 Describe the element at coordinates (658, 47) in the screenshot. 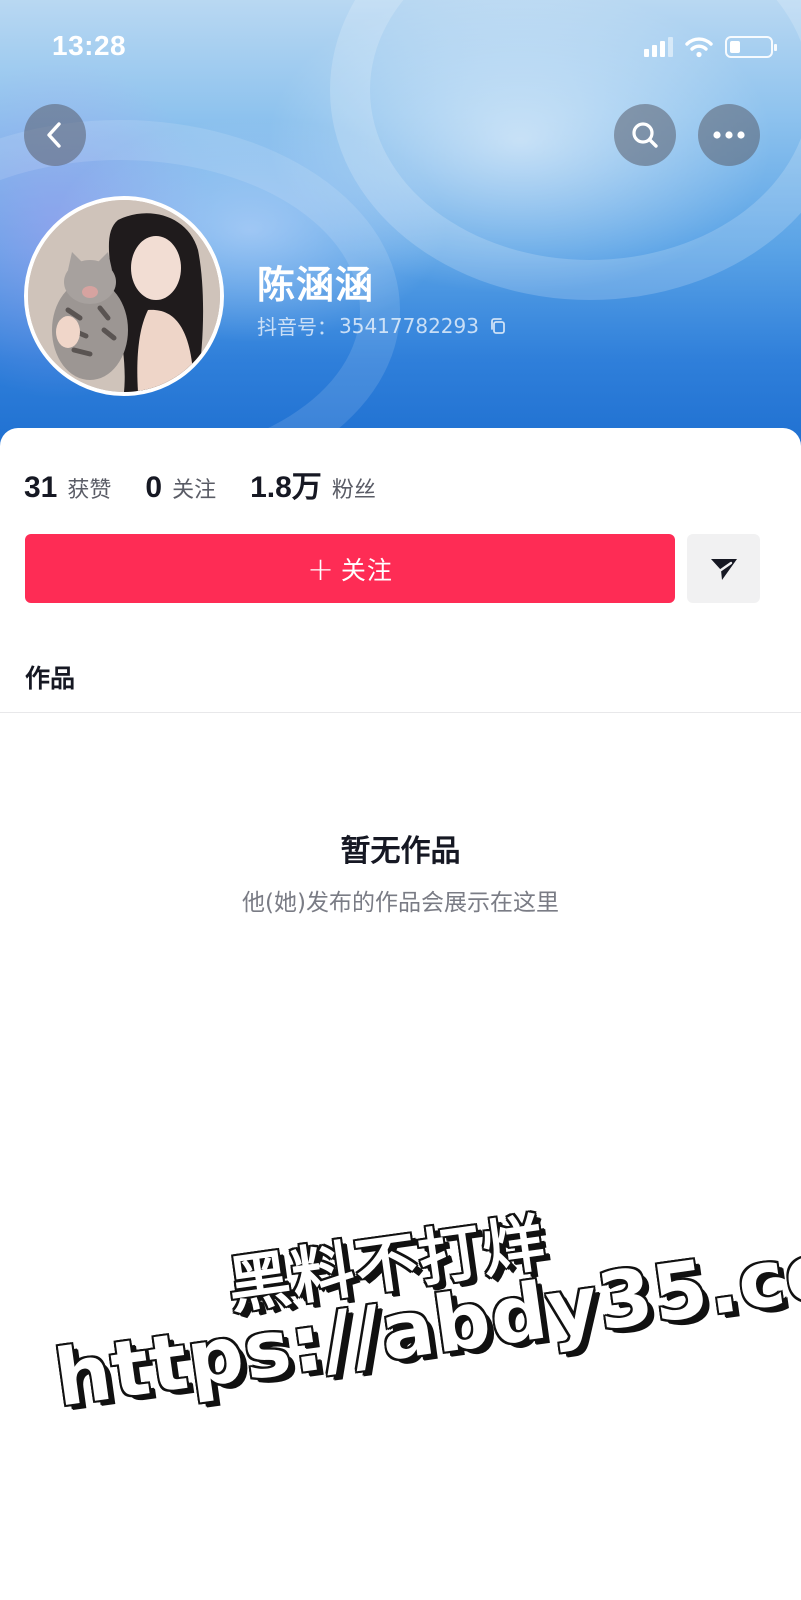

I see `cellular-signal-icon` at that location.